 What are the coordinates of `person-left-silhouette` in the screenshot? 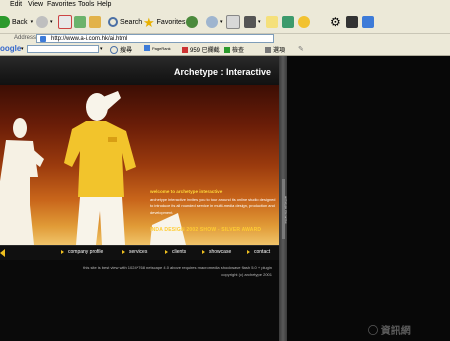 It's located at (22, 181).